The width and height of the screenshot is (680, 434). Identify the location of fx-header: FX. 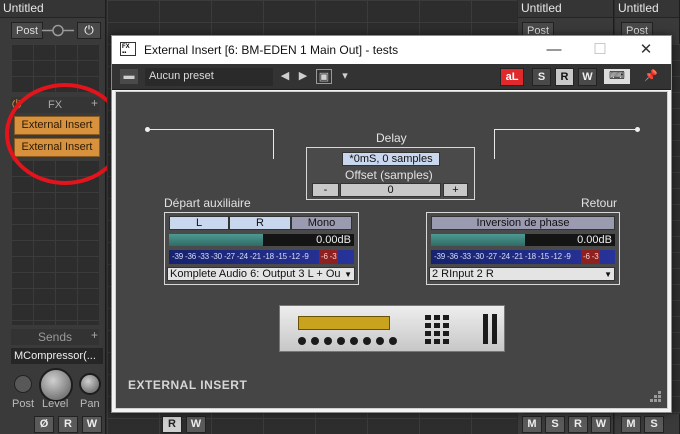
(55, 105).